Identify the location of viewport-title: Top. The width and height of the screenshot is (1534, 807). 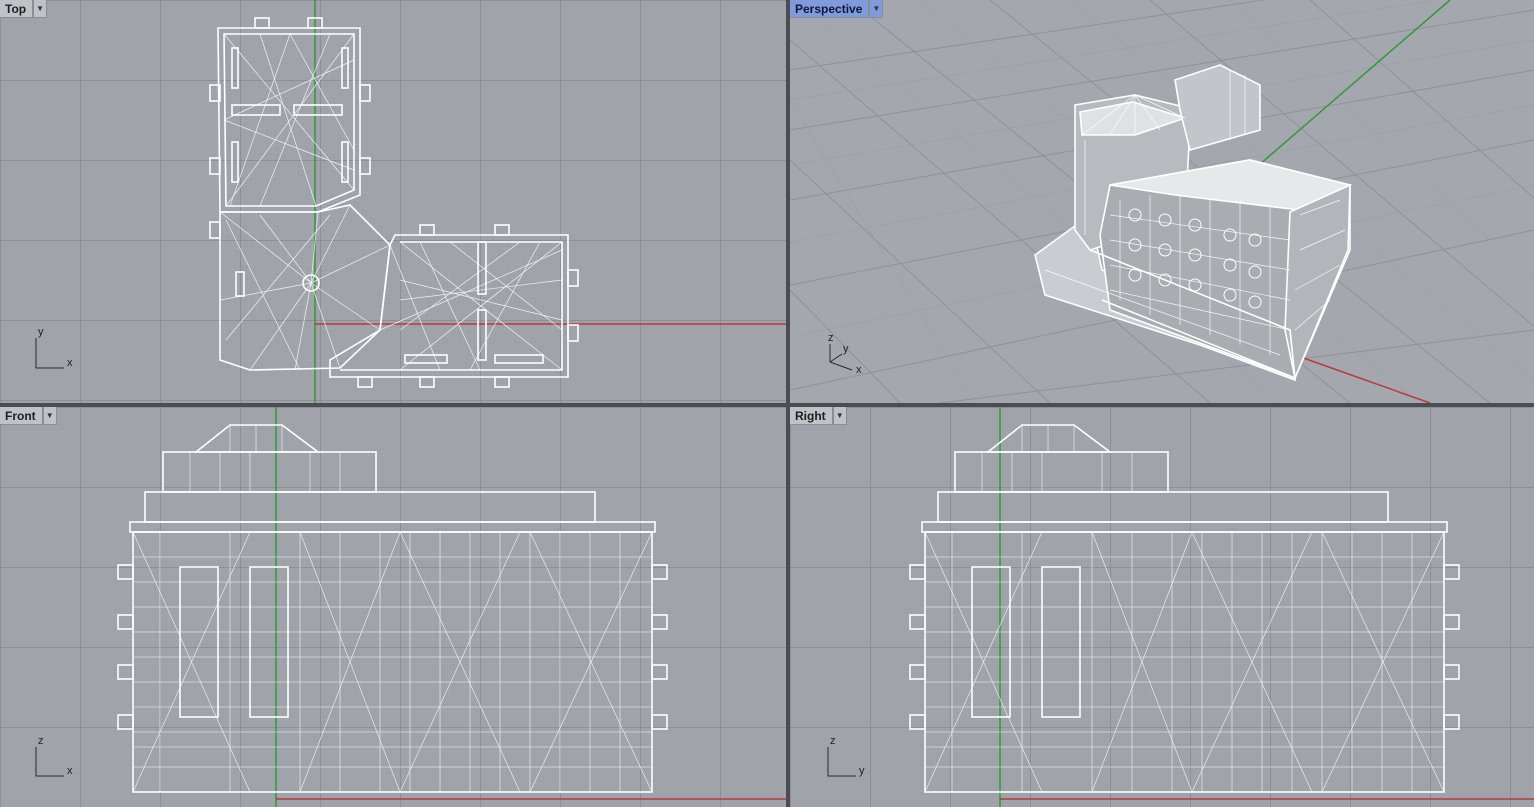
(17, 9).